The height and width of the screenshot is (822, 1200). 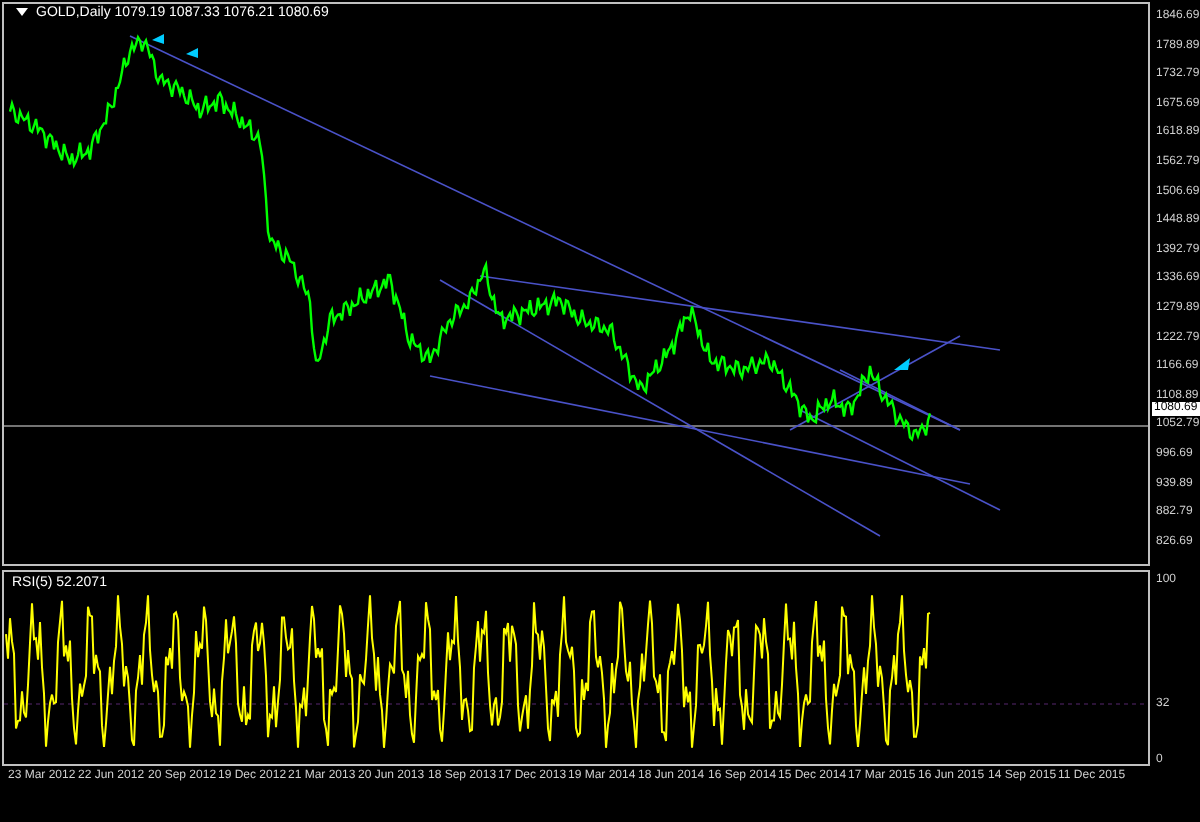 What do you see at coordinates (22, 12) in the screenshot?
I see `dropdown-icon` at bounding box center [22, 12].